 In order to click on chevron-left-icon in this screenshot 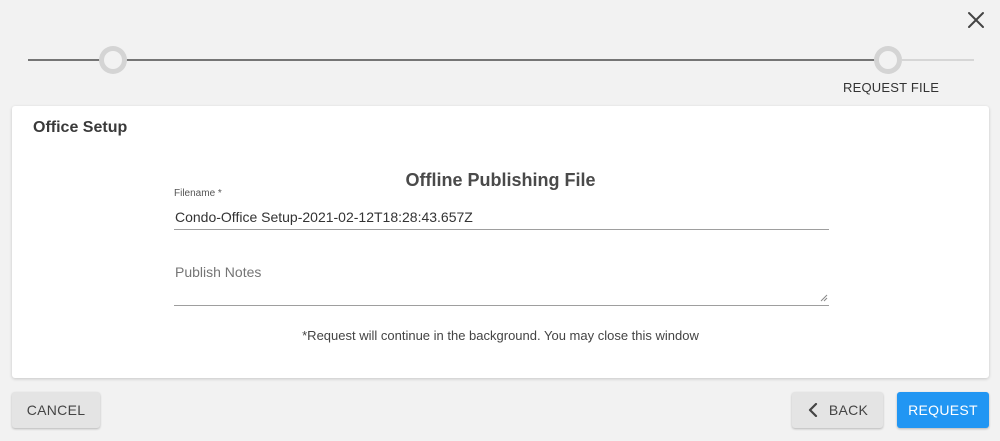, I will do `click(812, 410)`.